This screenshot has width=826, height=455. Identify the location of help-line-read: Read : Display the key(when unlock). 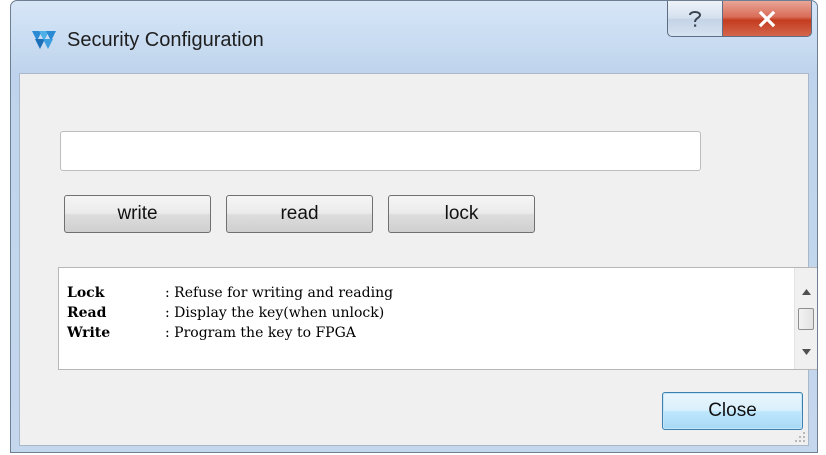
(230, 313).